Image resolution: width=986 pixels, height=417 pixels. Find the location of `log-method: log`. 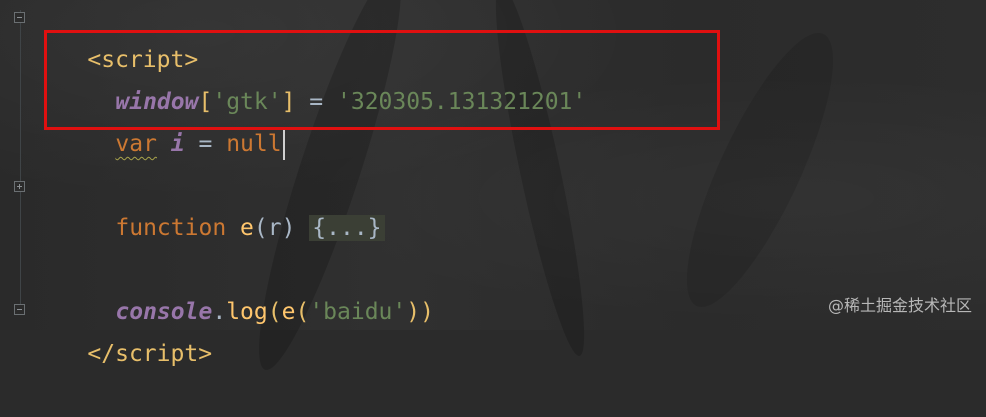

log-method: log is located at coordinates (247, 312).